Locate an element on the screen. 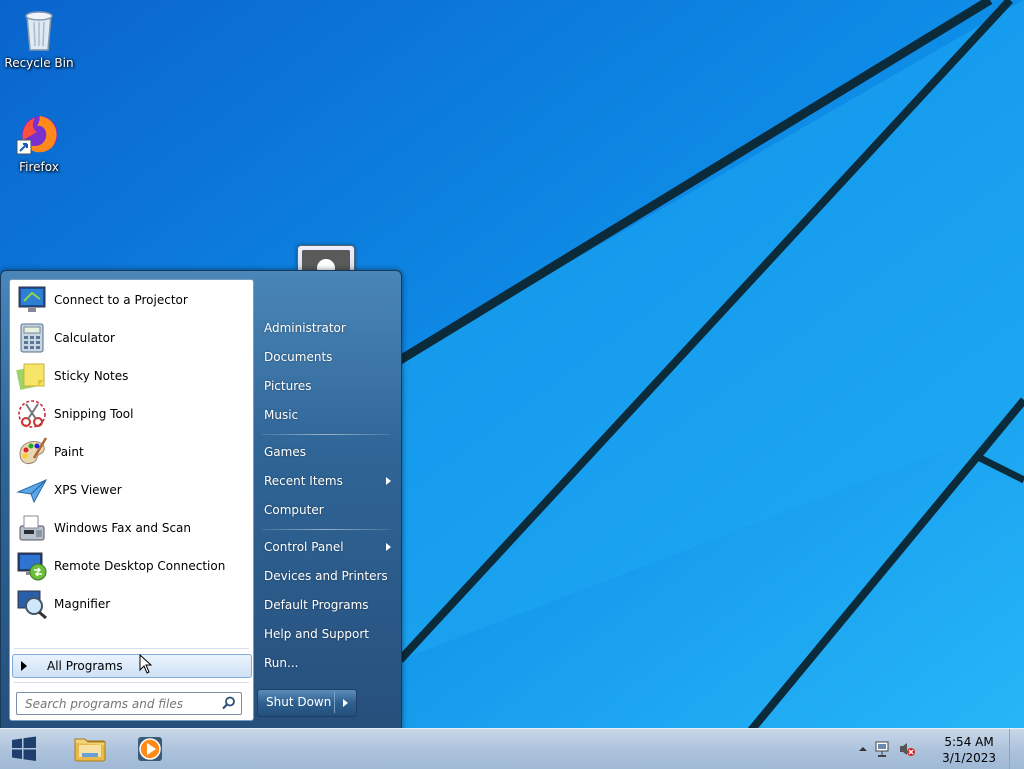 The width and height of the screenshot is (1024, 769). link-label: Recent Items is located at coordinates (303, 481).